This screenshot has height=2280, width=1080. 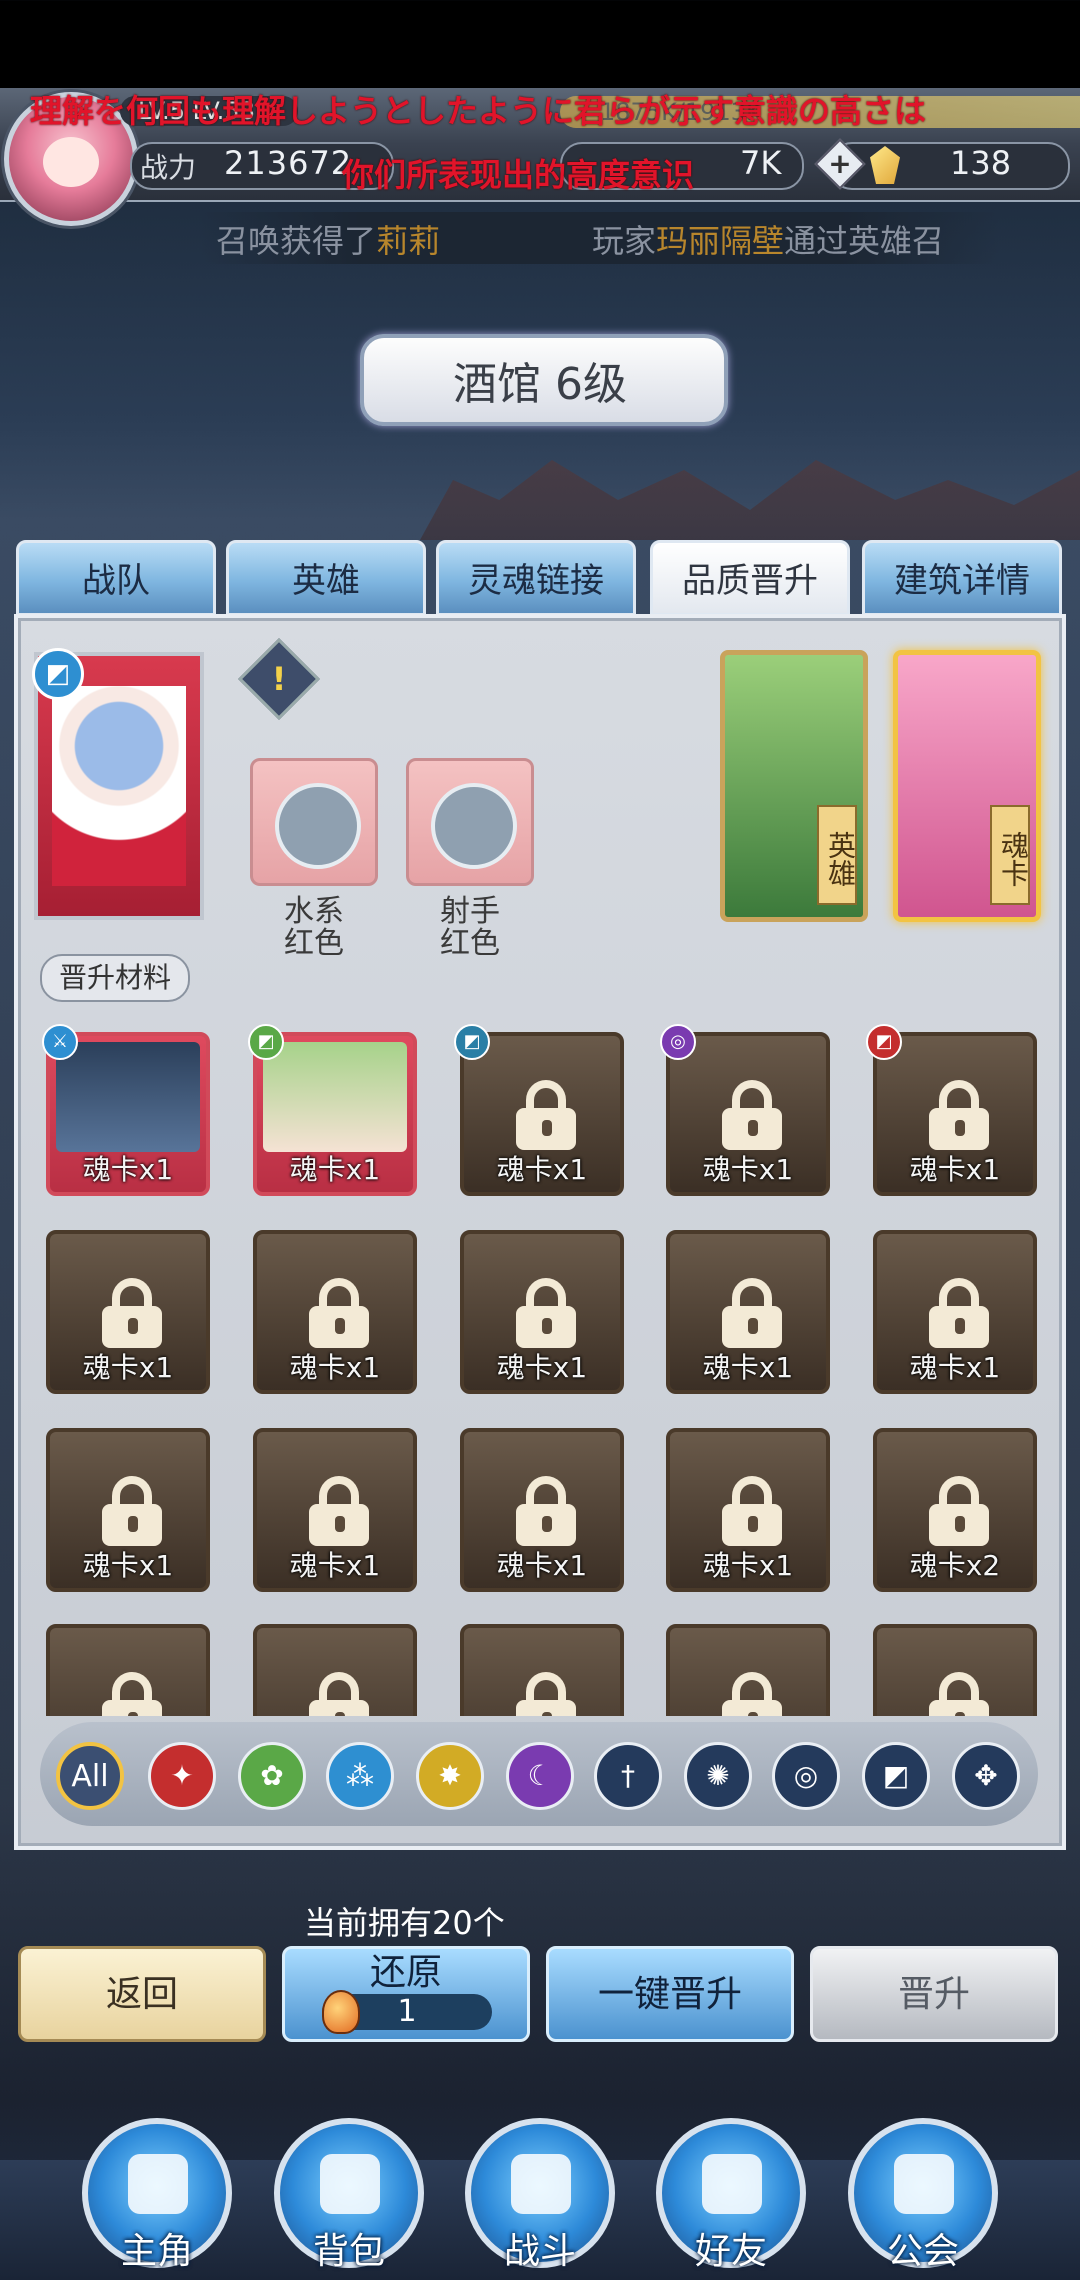 I want to click on ticker-text: 召唤获得了, so click(x=296, y=241).